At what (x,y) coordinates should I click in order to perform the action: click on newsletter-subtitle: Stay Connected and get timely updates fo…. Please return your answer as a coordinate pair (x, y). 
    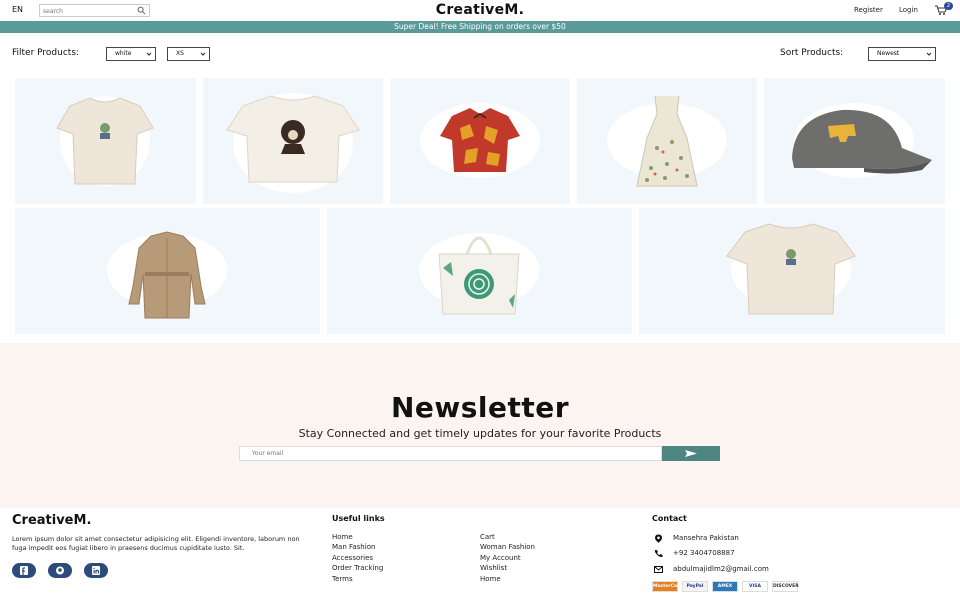
    Looking at the image, I should click on (480, 433).